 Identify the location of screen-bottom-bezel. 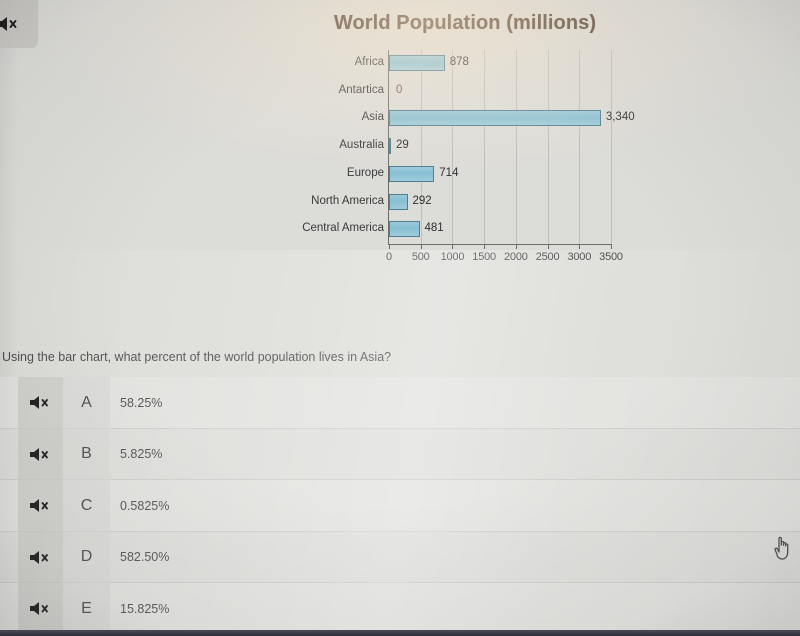
(400, 633).